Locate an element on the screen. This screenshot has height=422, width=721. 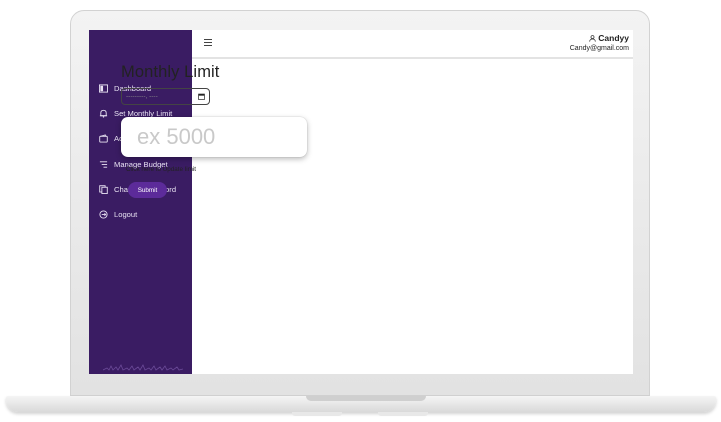
date-input-value: ---------, ---- is located at coordinates (142, 96).